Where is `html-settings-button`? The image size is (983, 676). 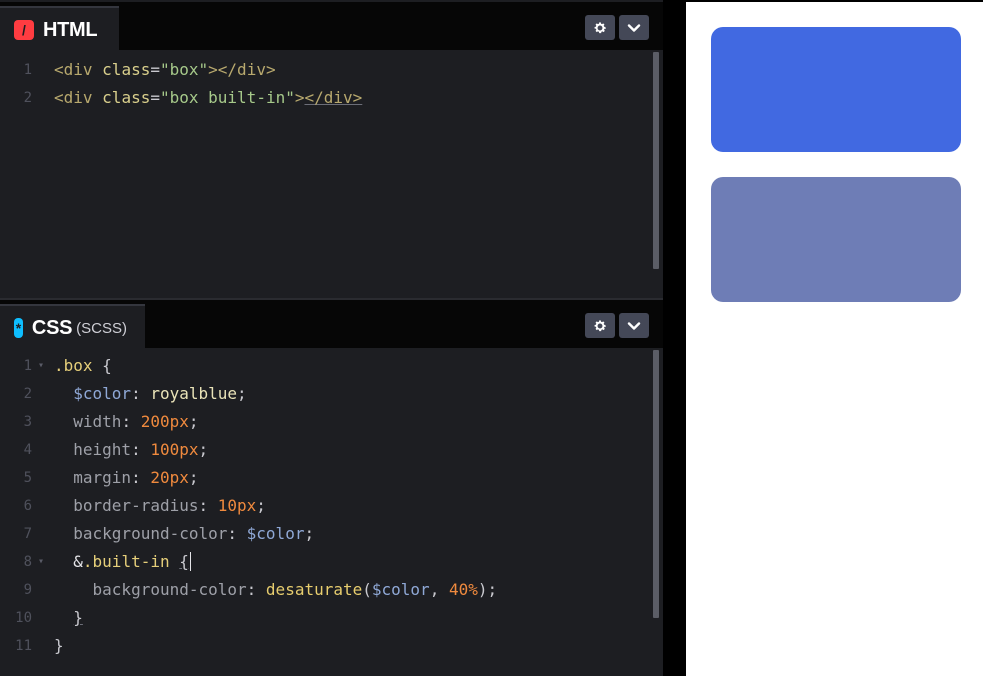
html-settings-button is located at coordinates (600, 27).